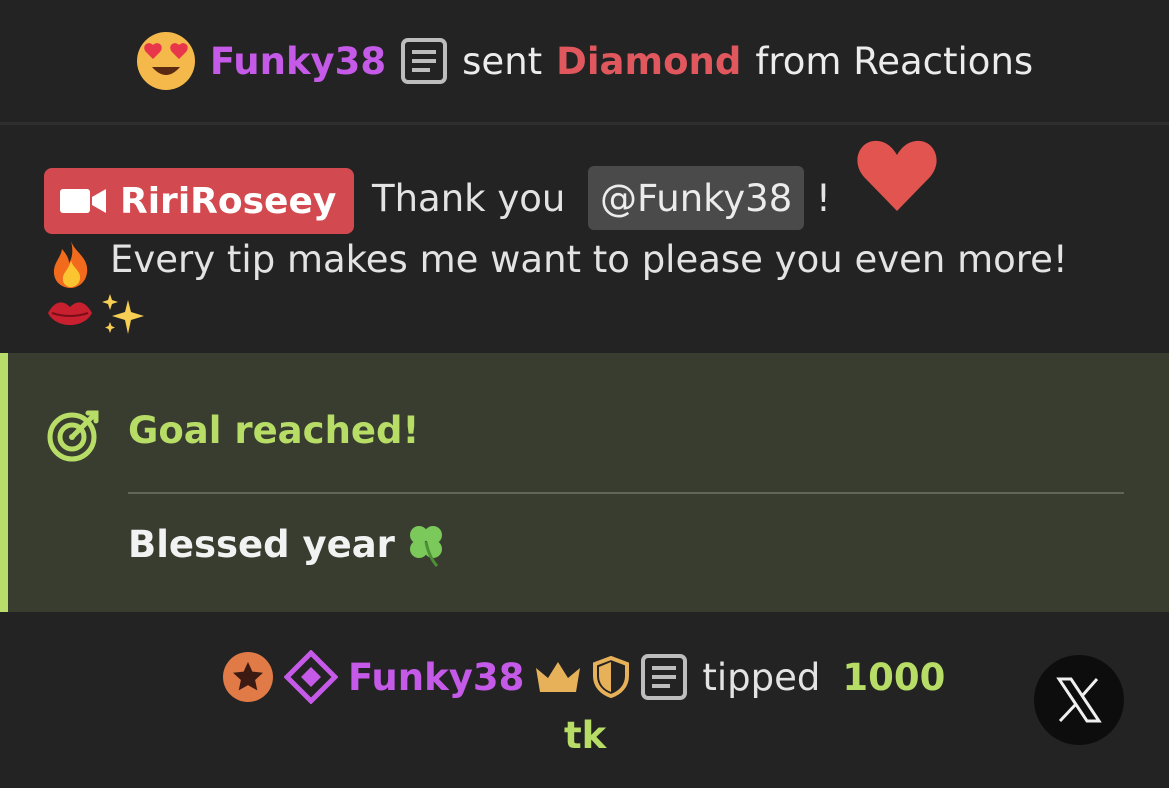 The image size is (1169, 788). I want to click on sender-username: Funky38, so click(298, 61).